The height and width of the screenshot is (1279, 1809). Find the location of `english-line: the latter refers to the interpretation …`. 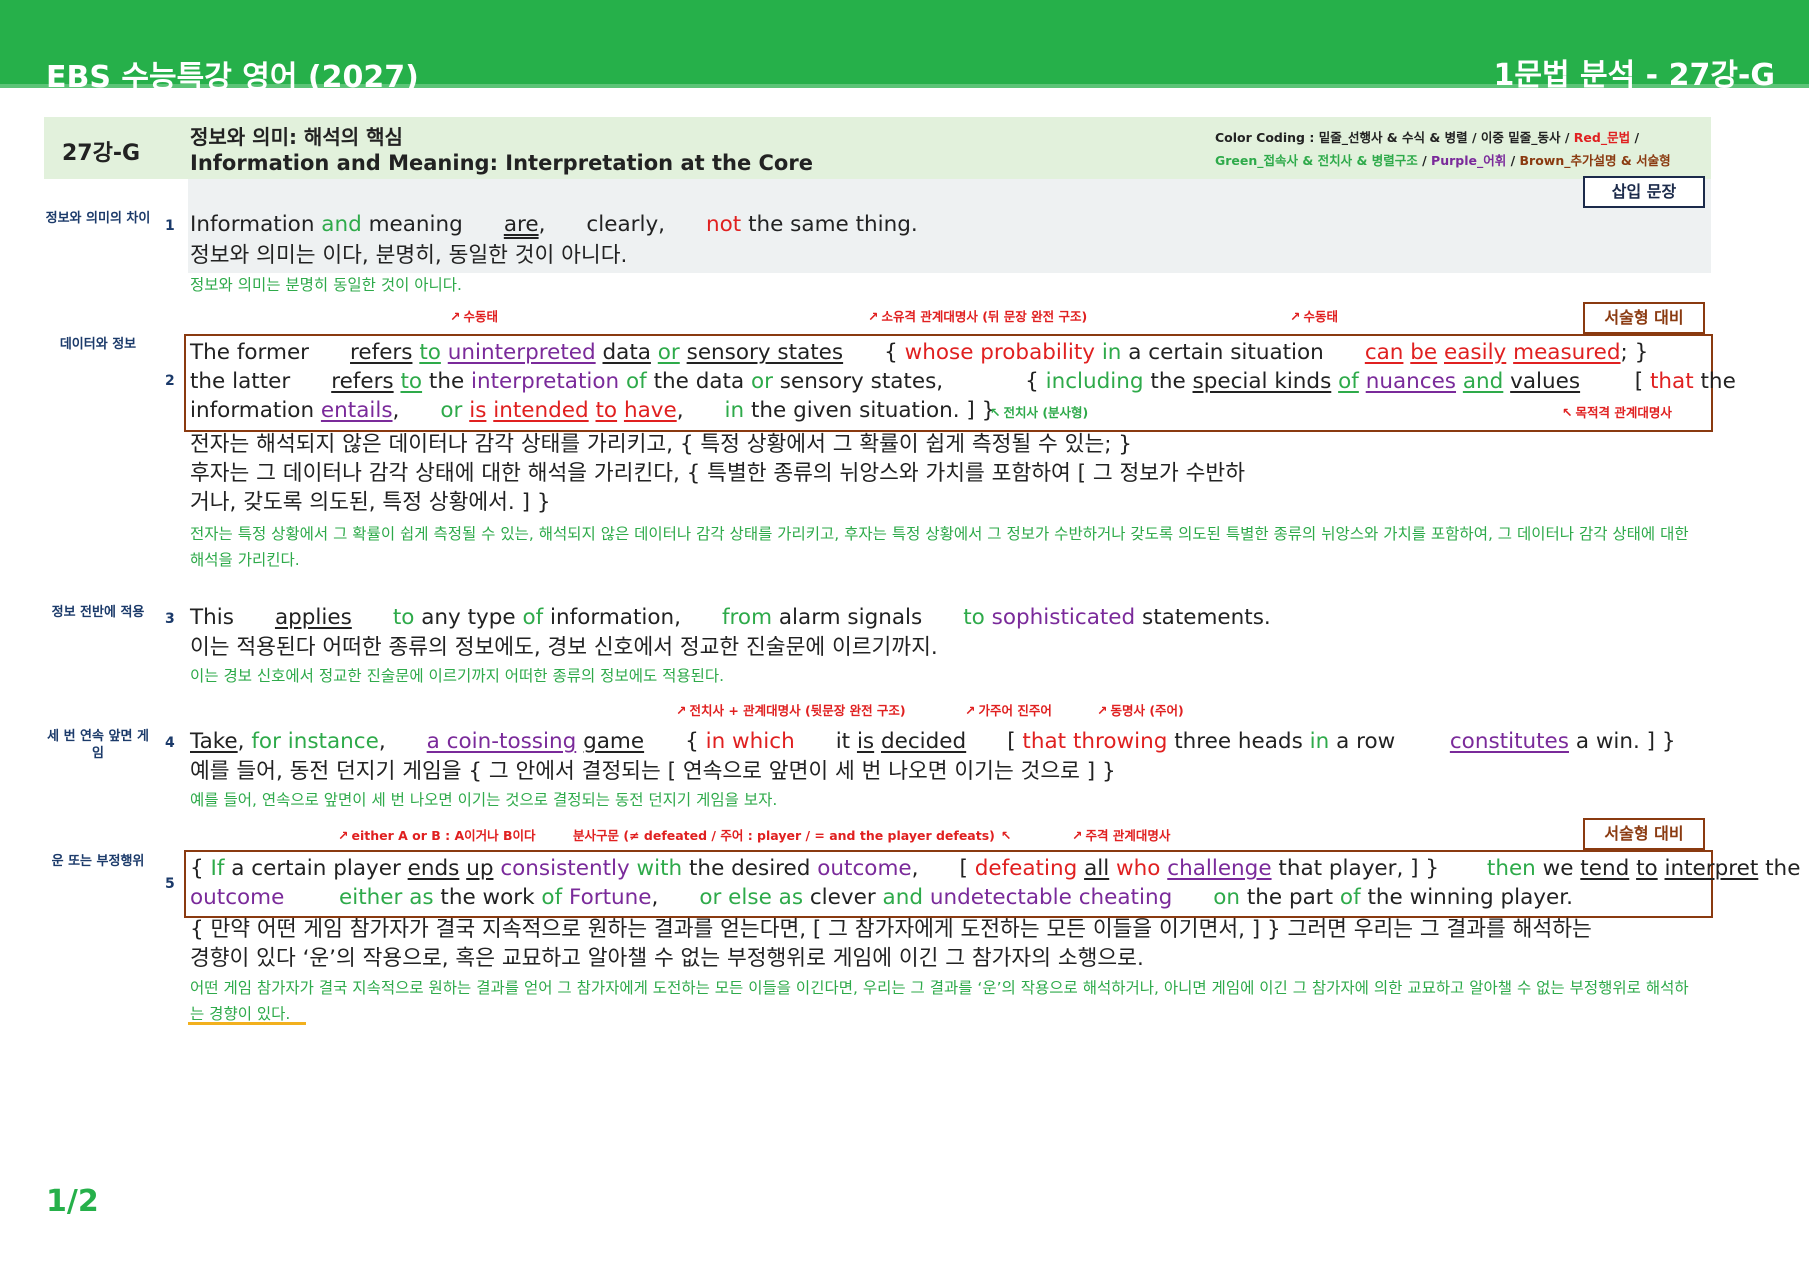

english-line: the latter refers to the interpretation … is located at coordinates (963, 381).